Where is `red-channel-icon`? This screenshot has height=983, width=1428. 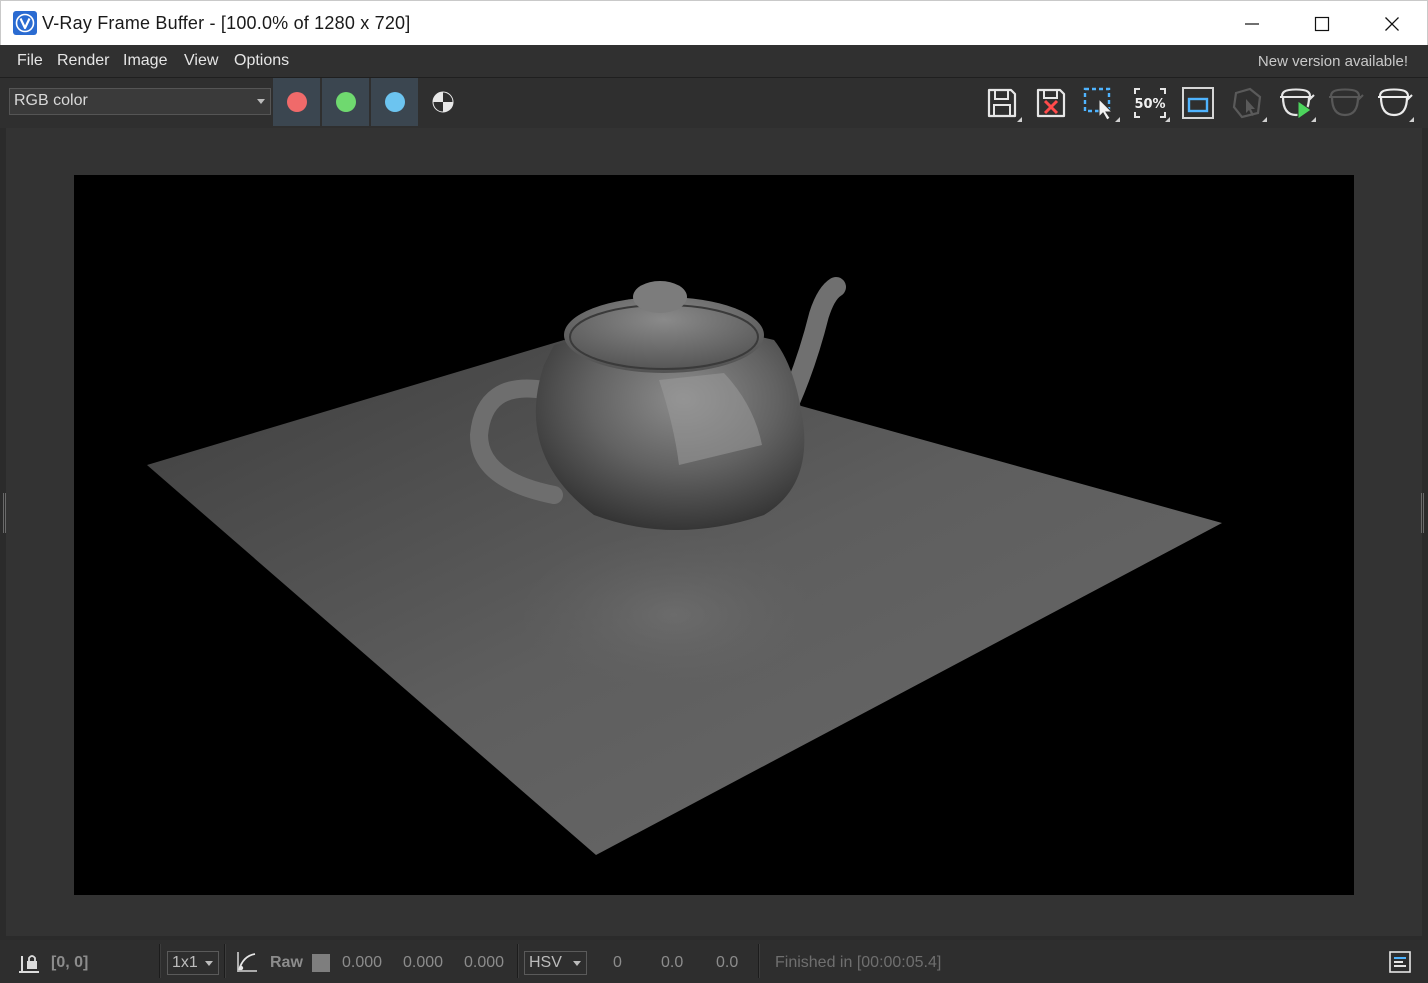
red-channel-icon is located at coordinates (296, 102).